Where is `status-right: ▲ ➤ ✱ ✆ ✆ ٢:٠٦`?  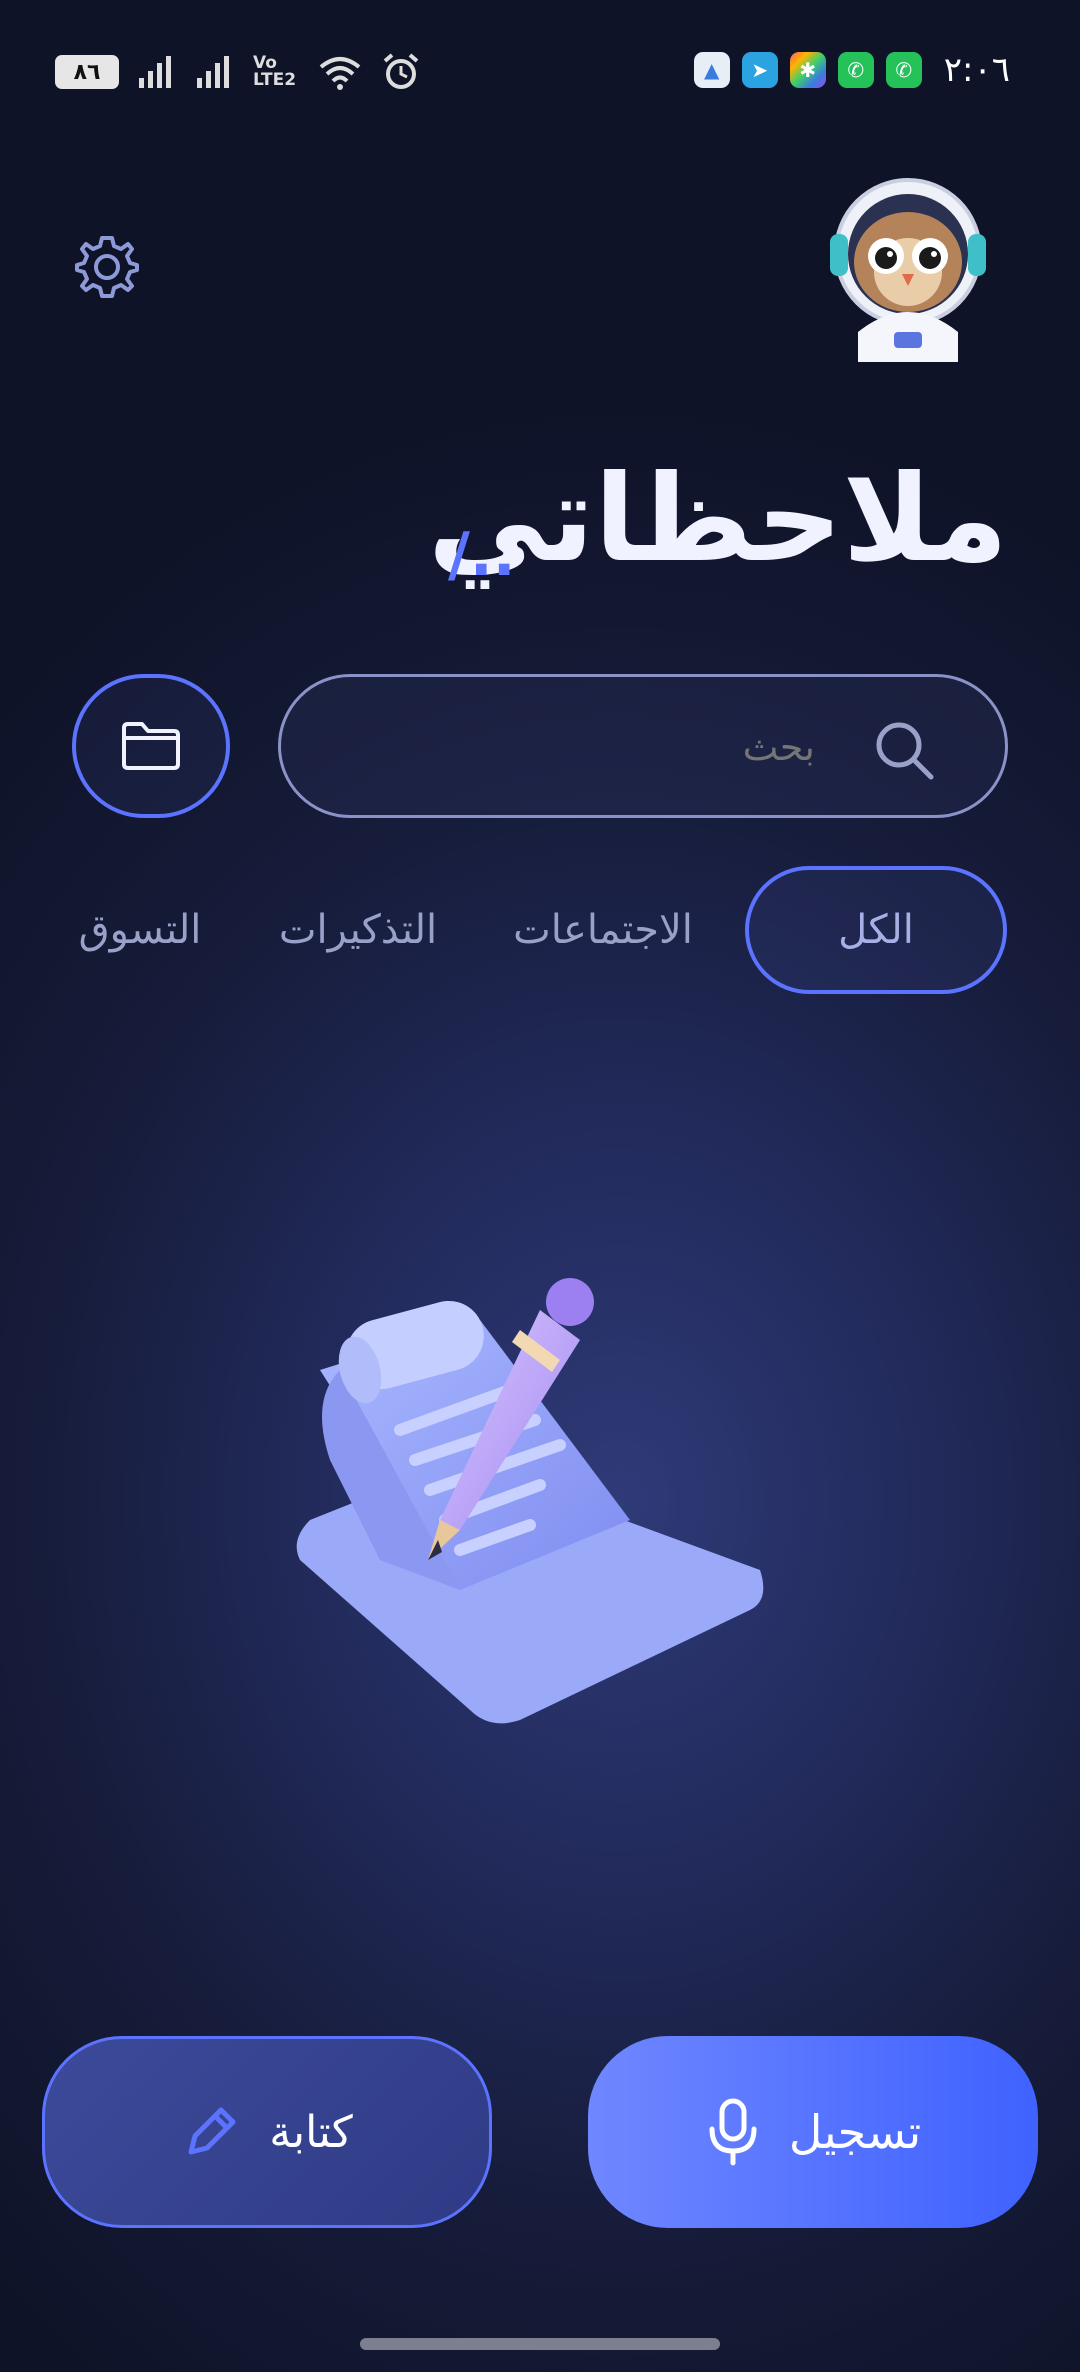
status-right: ▲ ➤ ✱ ✆ ✆ ٢:٠٦ is located at coordinates (851, 70).